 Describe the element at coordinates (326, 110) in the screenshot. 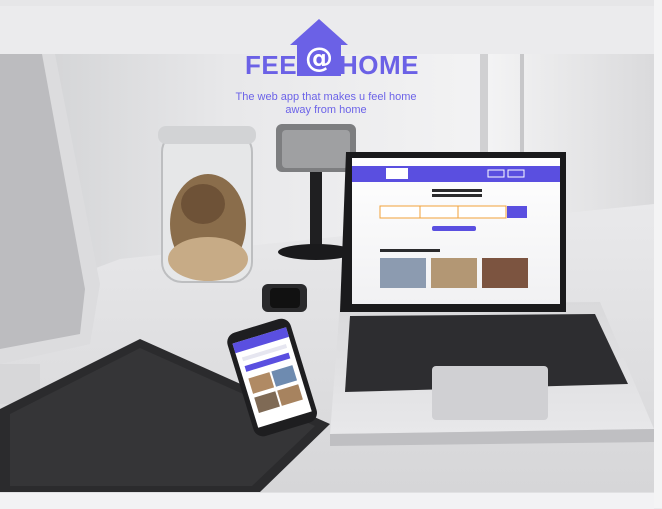

I see `tagline-line-2: away from home` at that location.